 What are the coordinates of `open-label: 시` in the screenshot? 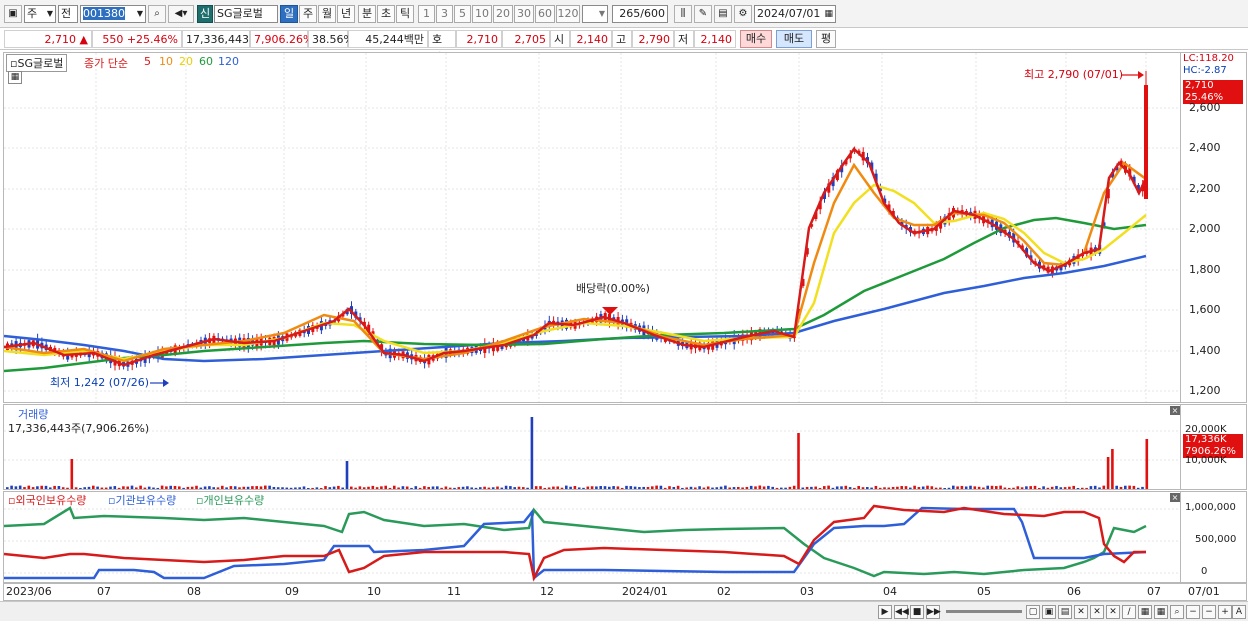 It's located at (560, 39).